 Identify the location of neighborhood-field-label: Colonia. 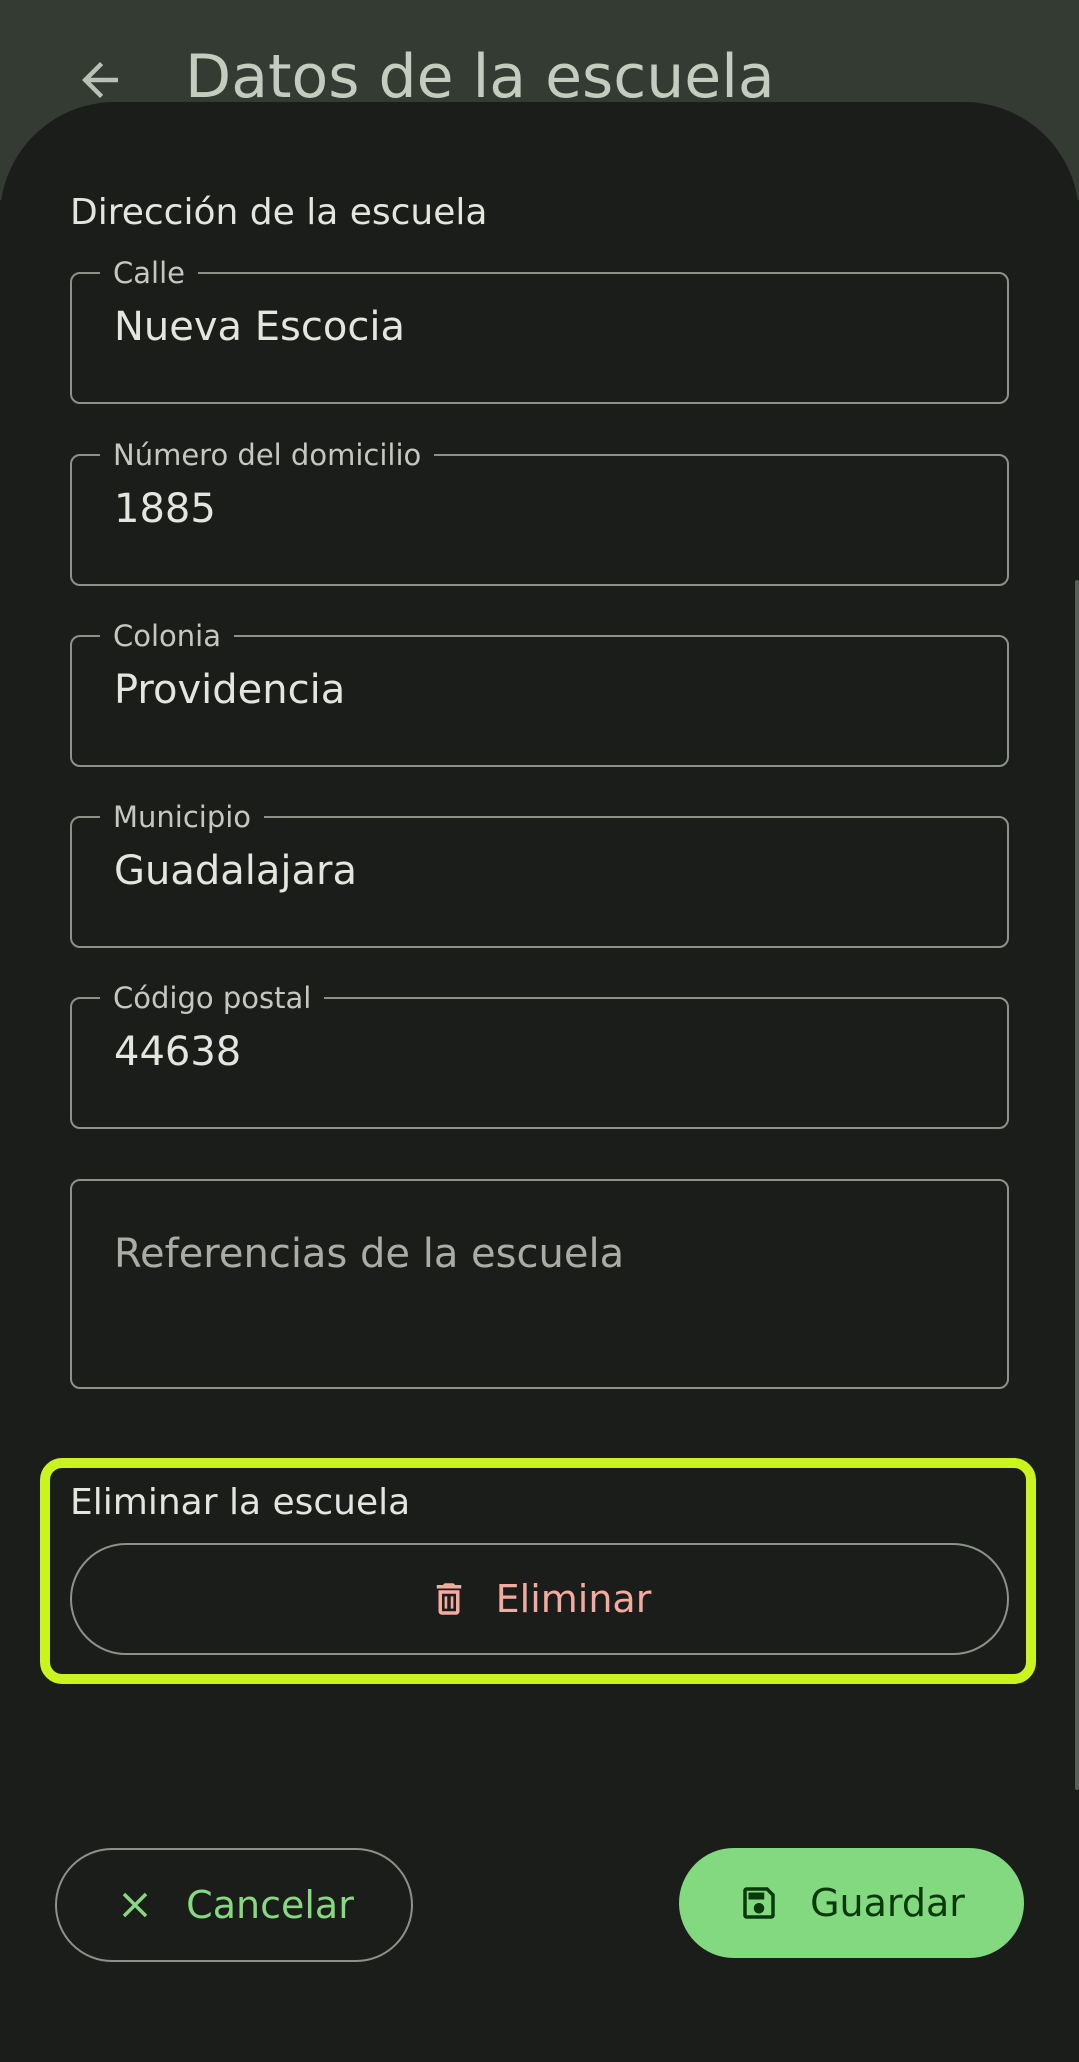
(167, 636).